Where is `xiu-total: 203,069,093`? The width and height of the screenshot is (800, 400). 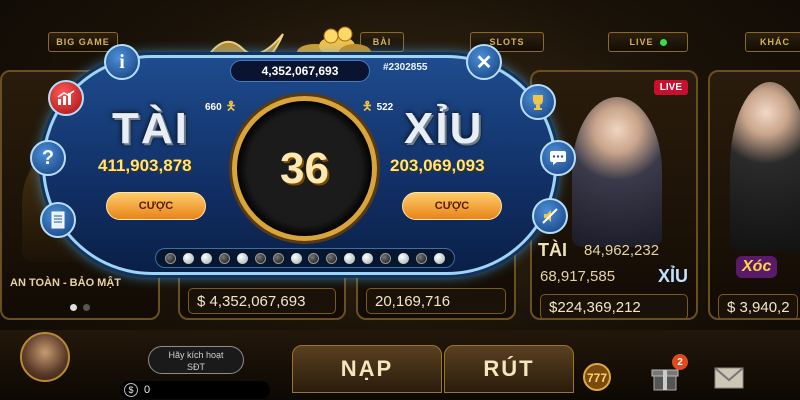
xiu-total: 203,069,093 is located at coordinates (437, 165).